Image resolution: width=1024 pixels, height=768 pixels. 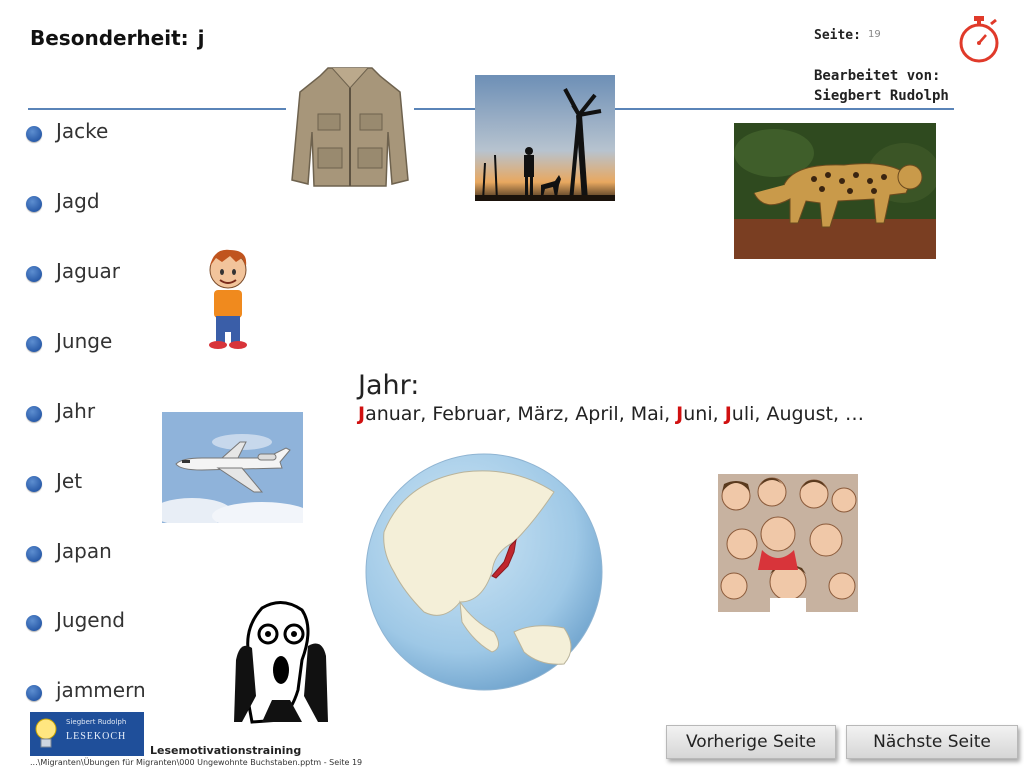 What do you see at coordinates (90, 620) in the screenshot?
I see `word-label: Jugend` at bounding box center [90, 620].